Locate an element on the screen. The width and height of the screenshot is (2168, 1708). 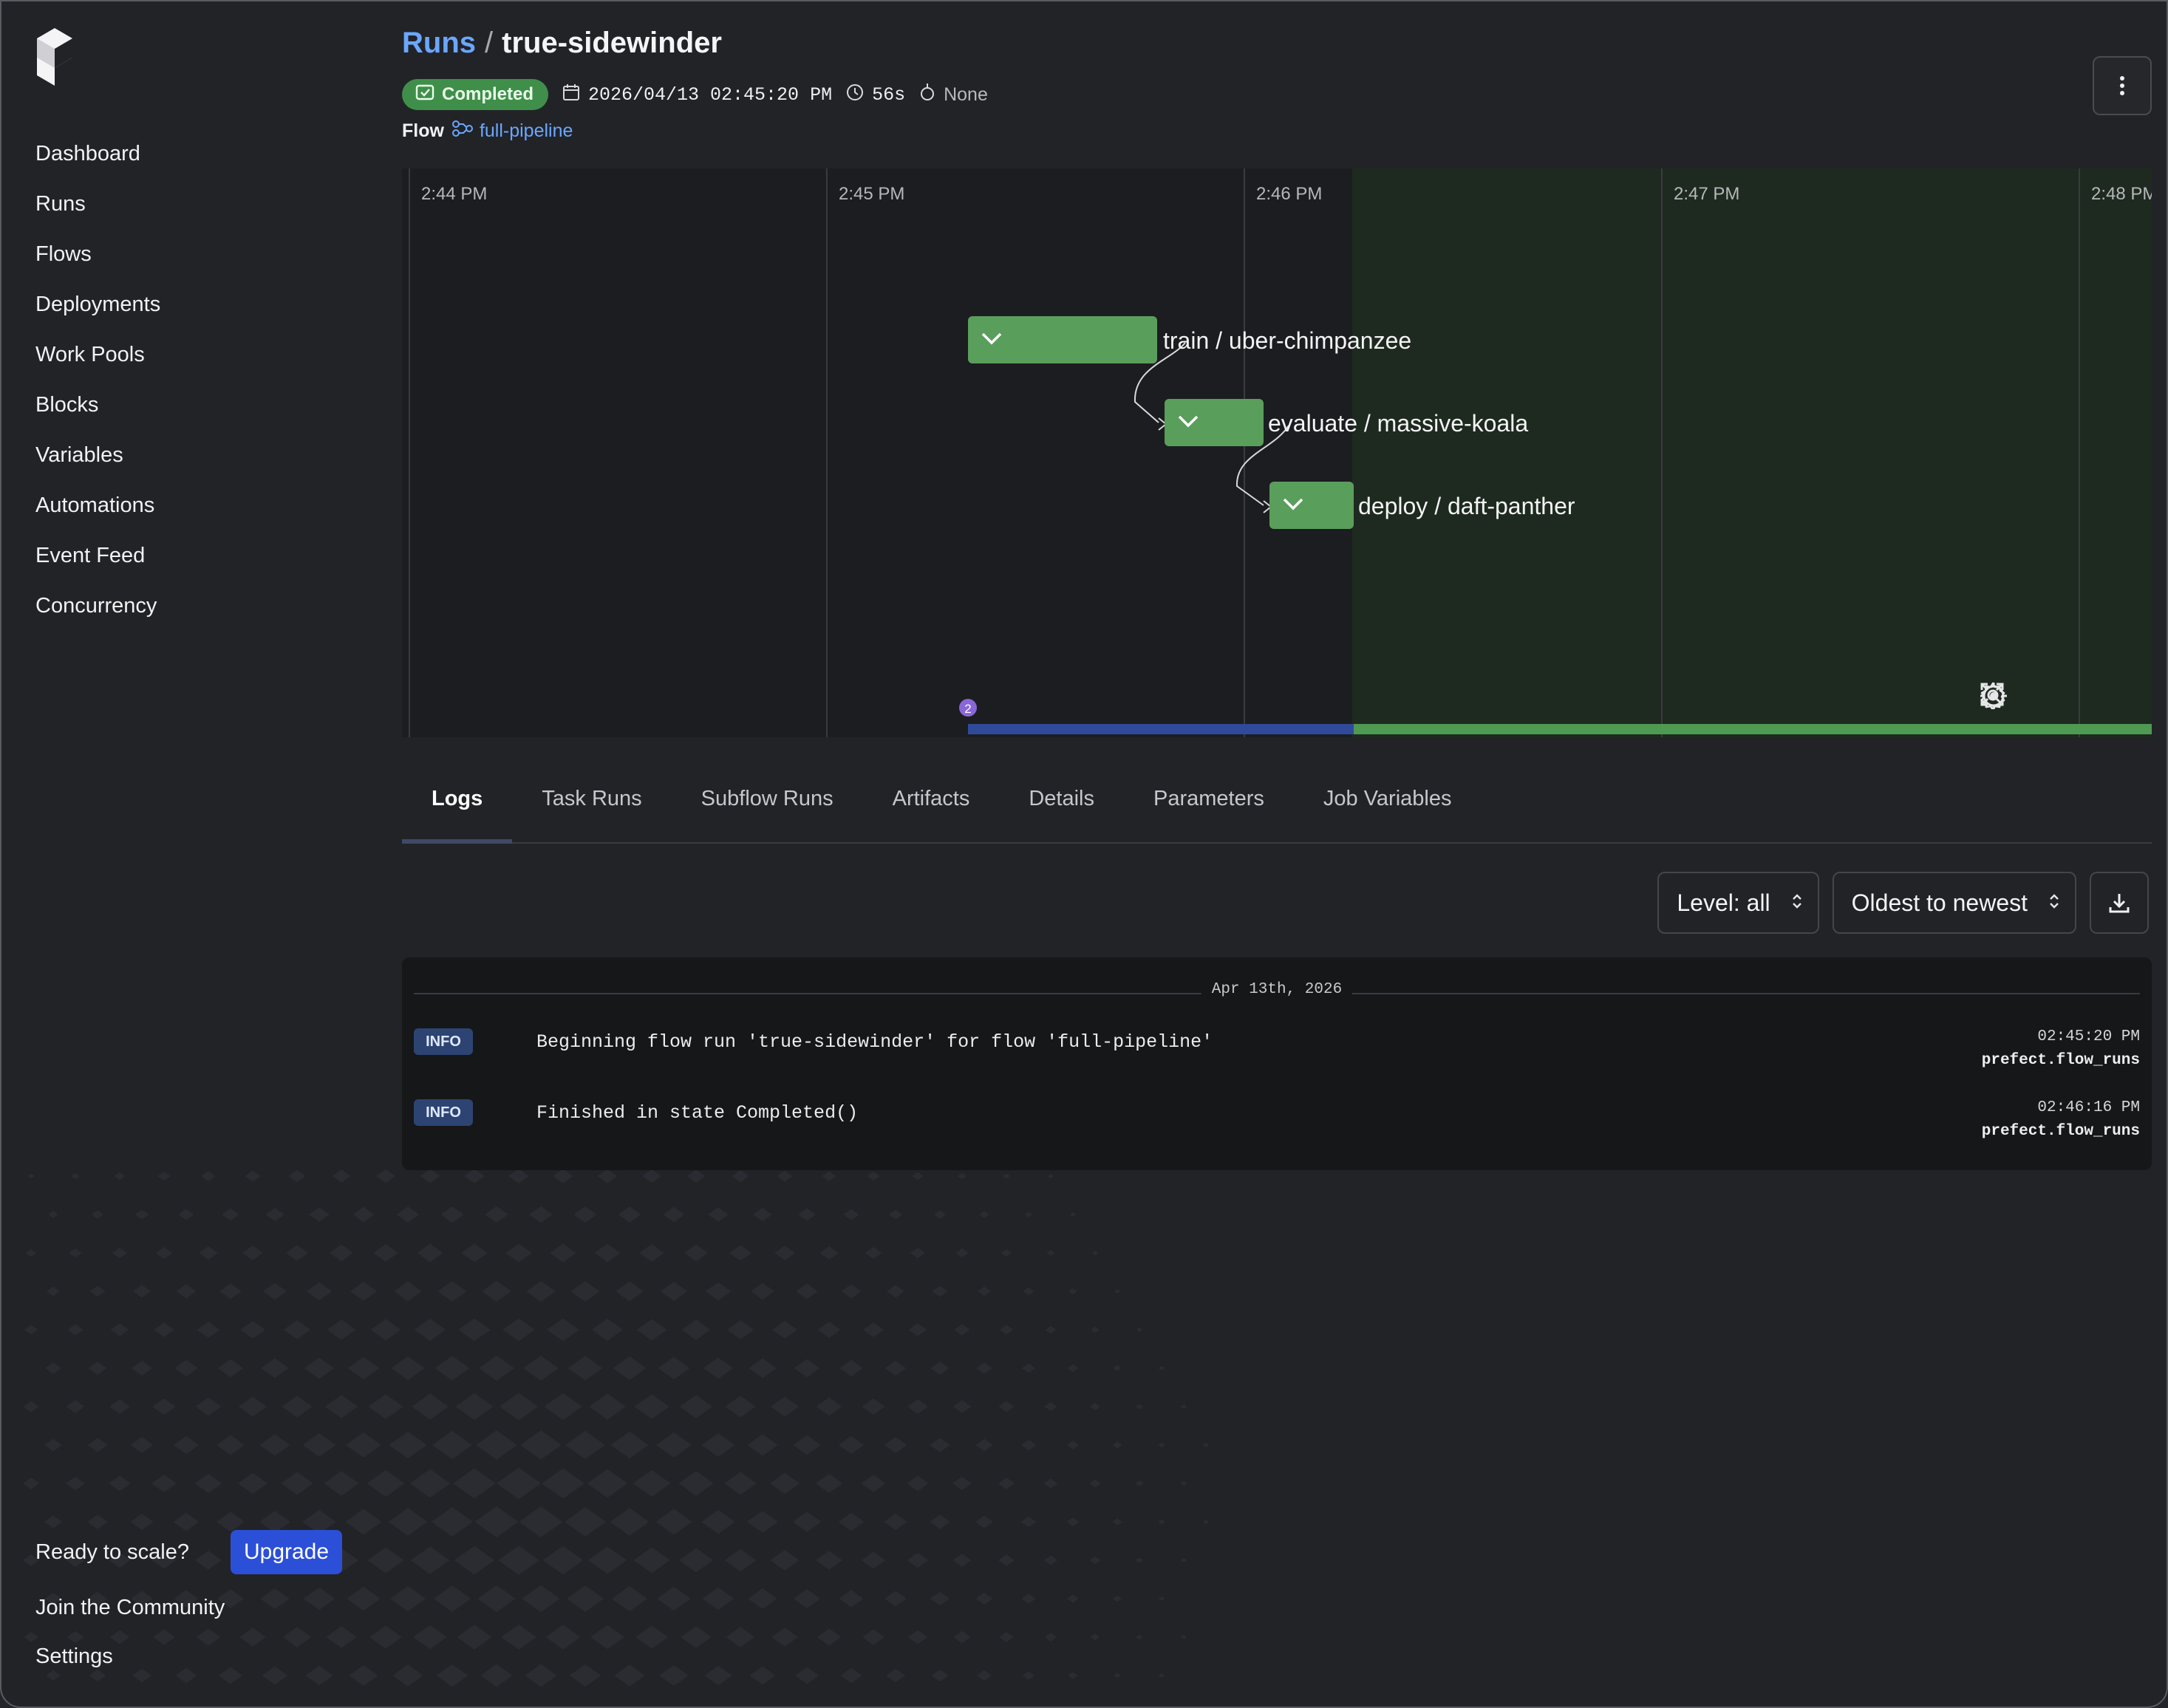
tab-subflow-runs: Subflow Runs is located at coordinates (767, 806).